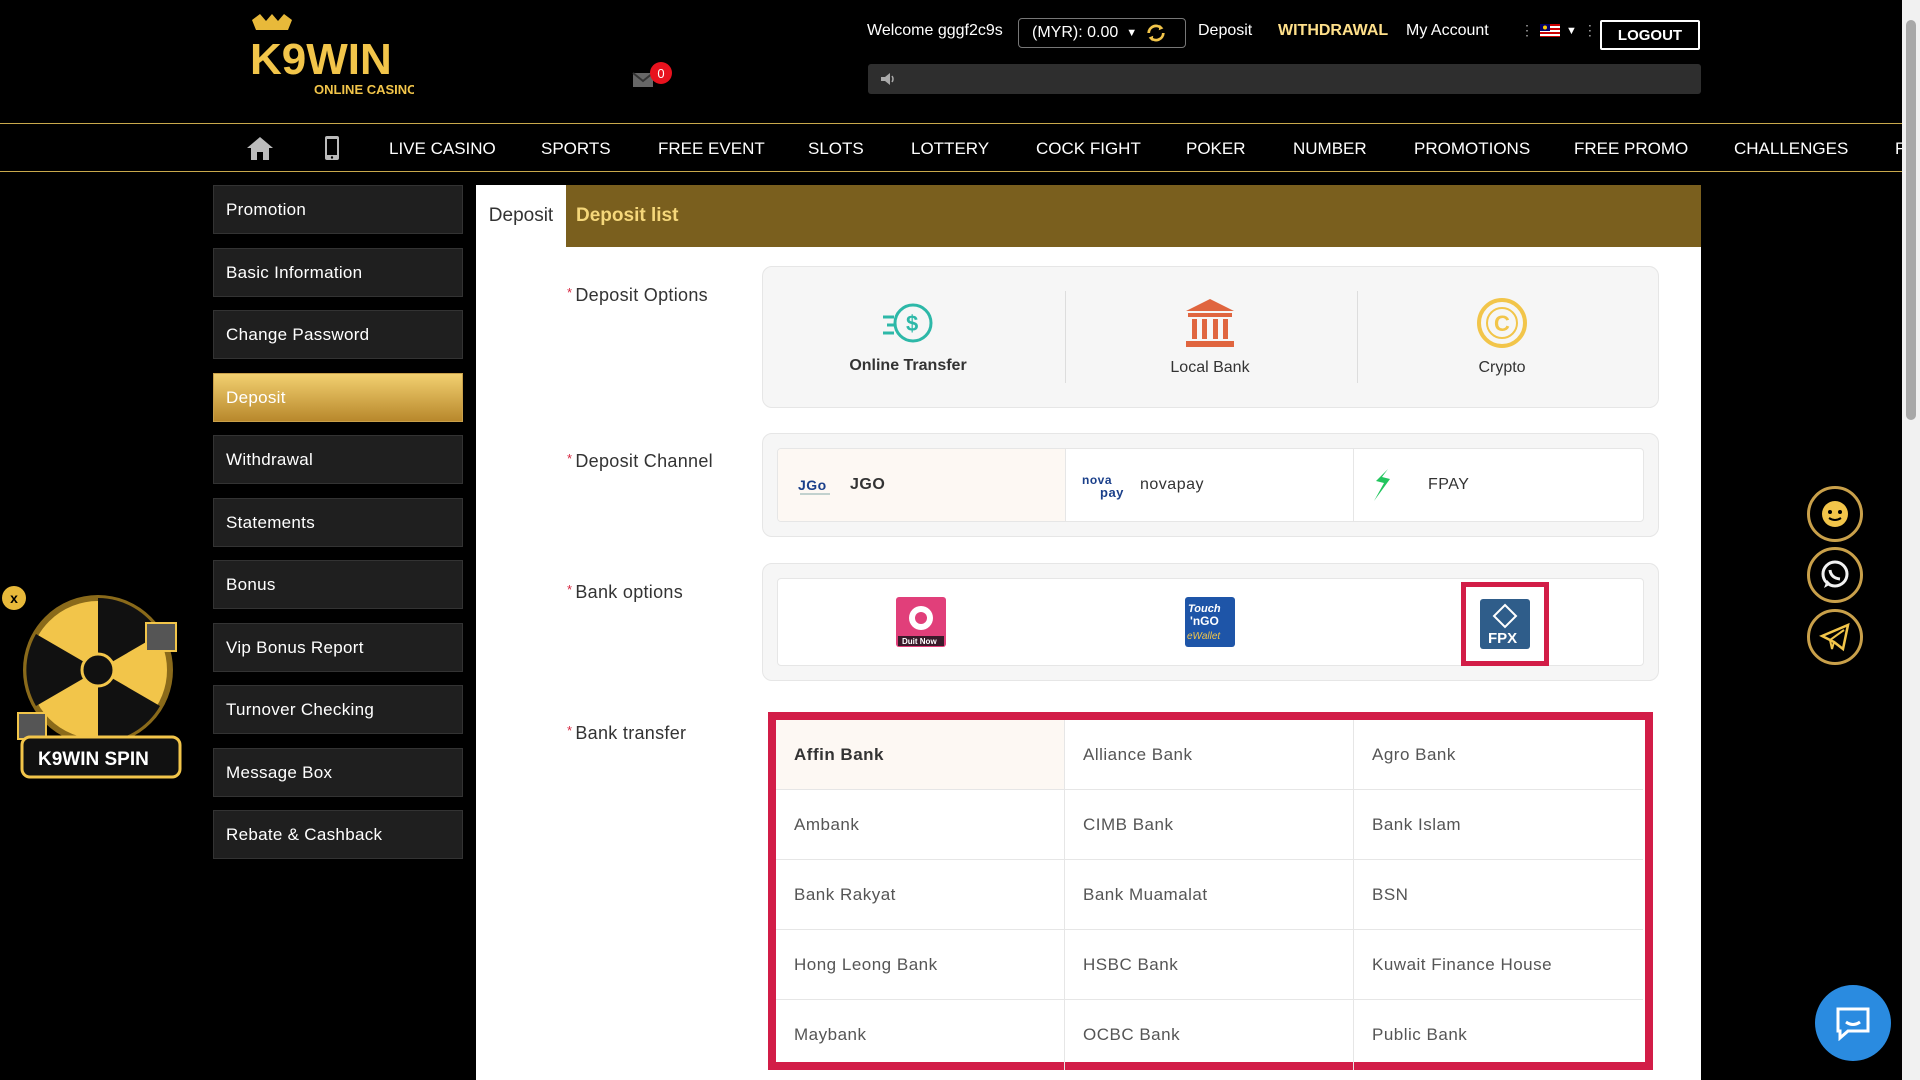 The image size is (1920, 1080). What do you see at coordinates (1498, 965) in the screenshot?
I see `bank-kuwait-finance-house: Kuwait Finance House` at bounding box center [1498, 965].